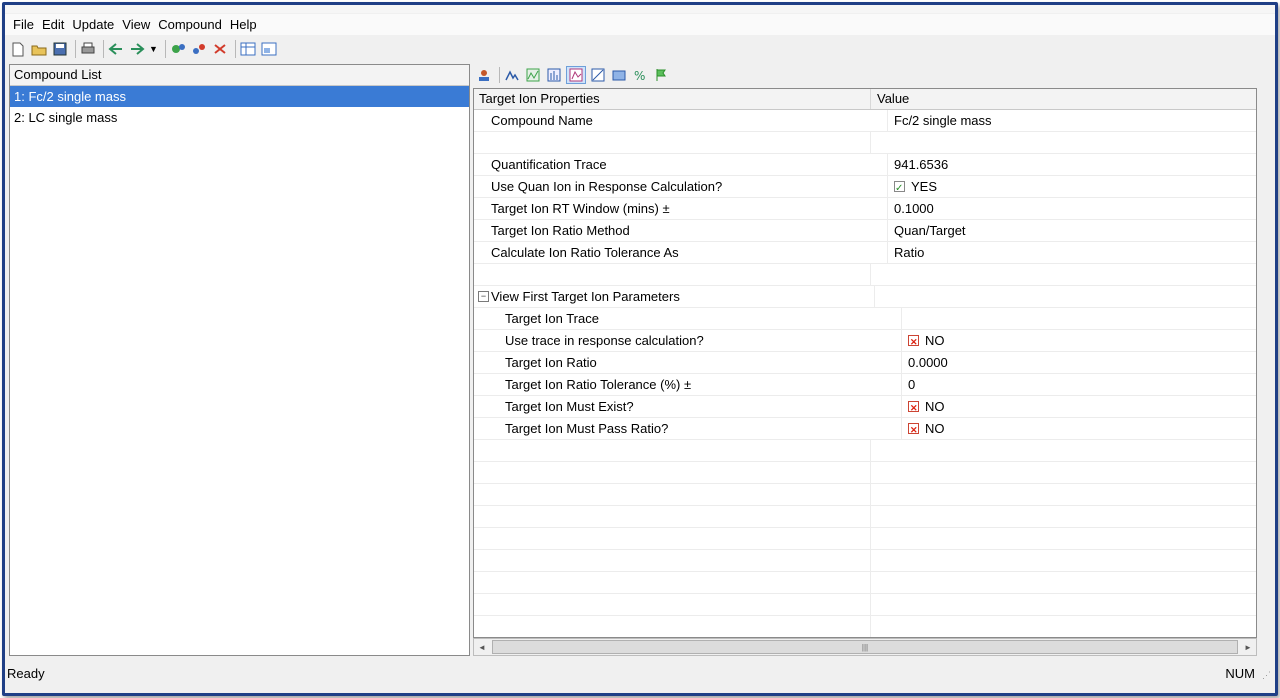 Image resolution: width=1280 pixels, height=698 pixels. I want to click on section-header: − View First Target Ion Parameters, so click(674, 296).